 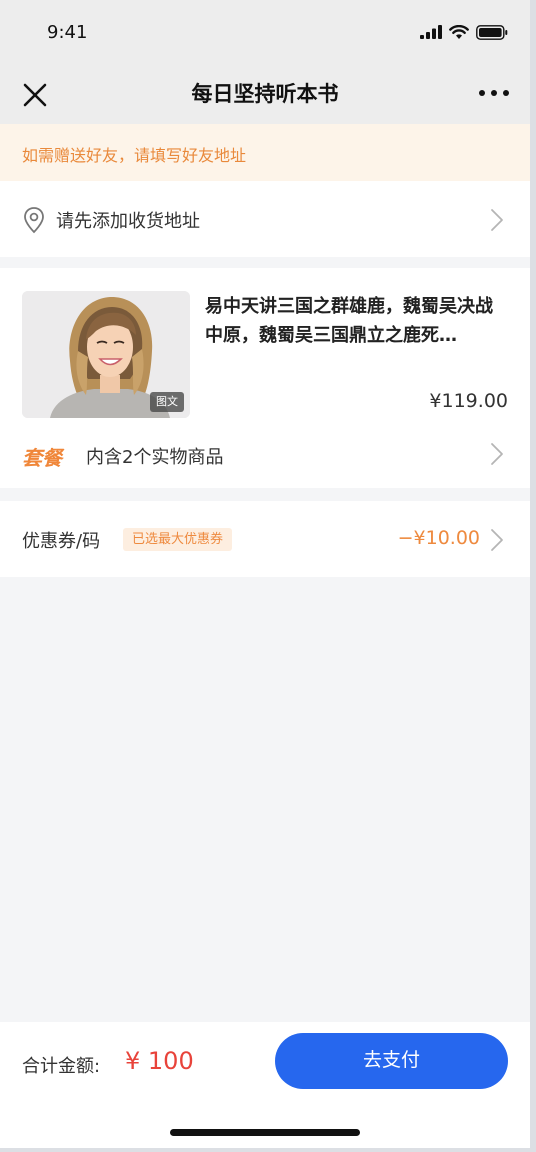 I want to click on media-type-tag: 图文, so click(x=167, y=402).